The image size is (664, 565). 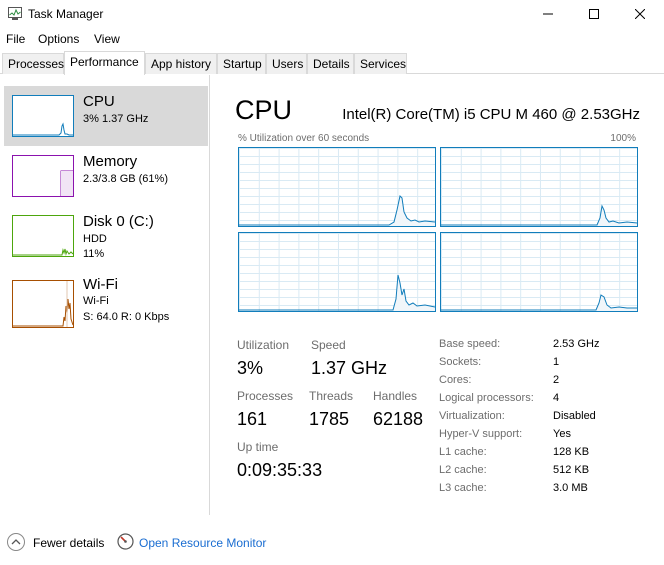 What do you see at coordinates (118, 221) in the screenshot?
I see `resource-name-disk: Disk 0 (C:)` at bounding box center [118, 221].